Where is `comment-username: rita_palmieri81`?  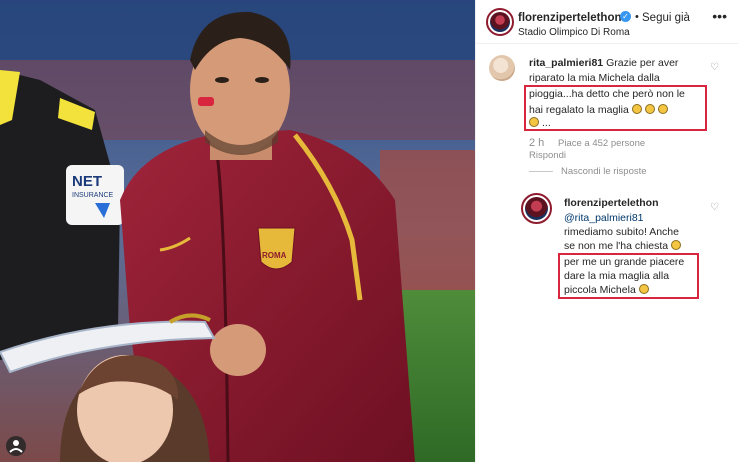 comment-username: rita_palmieri81 is located at coordinates (566, 63).